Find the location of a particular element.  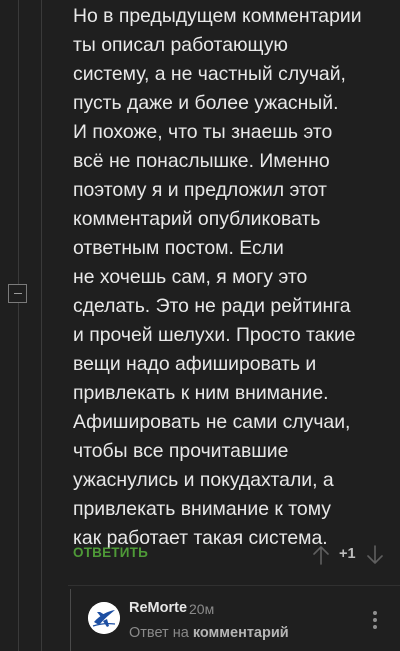

comment-line: комментарий опубликовать is located at coordinates (197, 219).